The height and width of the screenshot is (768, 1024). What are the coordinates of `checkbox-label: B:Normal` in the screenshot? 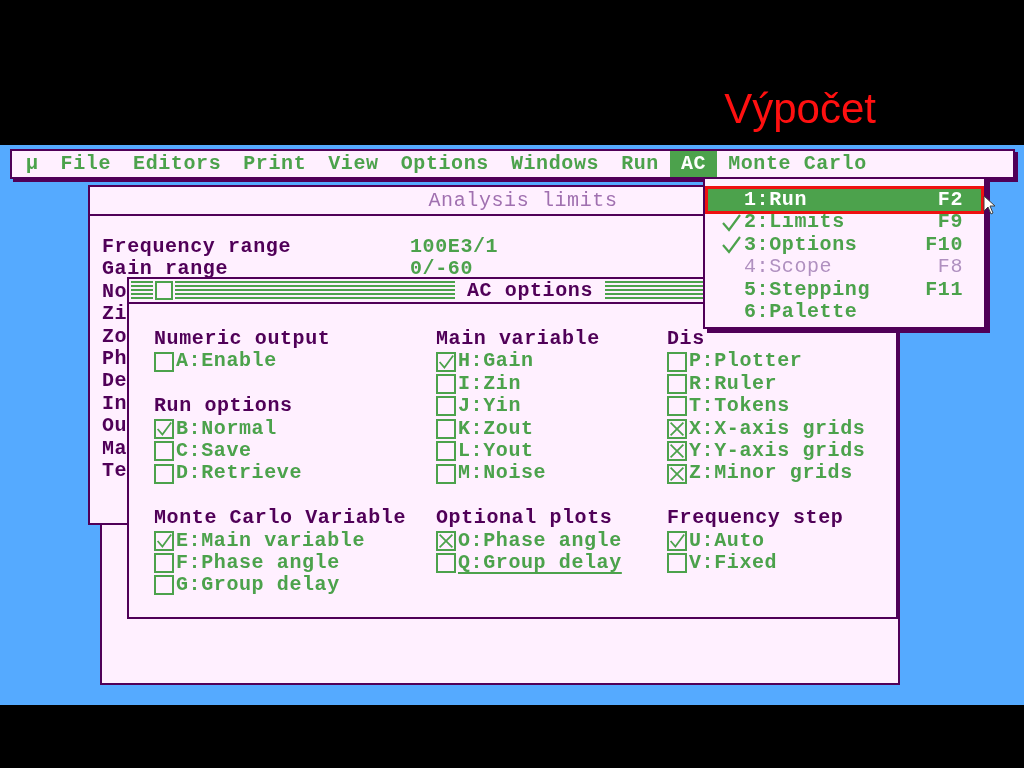 It's located at (226, 428).